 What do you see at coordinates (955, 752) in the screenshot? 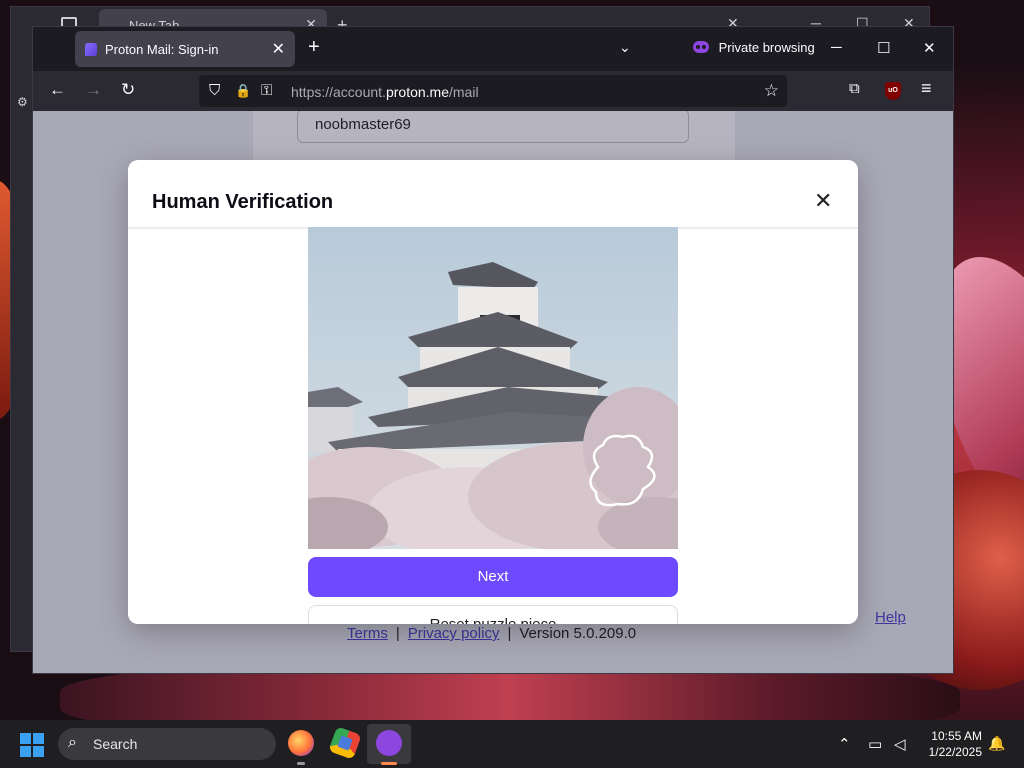
I see `clock-date: 1/22/2025` at bounding box center [955, 752].